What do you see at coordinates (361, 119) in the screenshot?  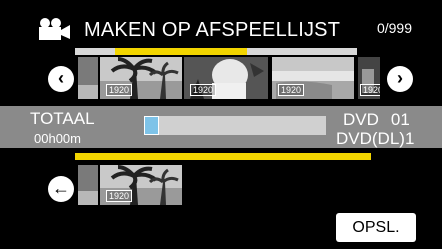 I see `disc-type-label: DVD` at bounding box center [361, 119].